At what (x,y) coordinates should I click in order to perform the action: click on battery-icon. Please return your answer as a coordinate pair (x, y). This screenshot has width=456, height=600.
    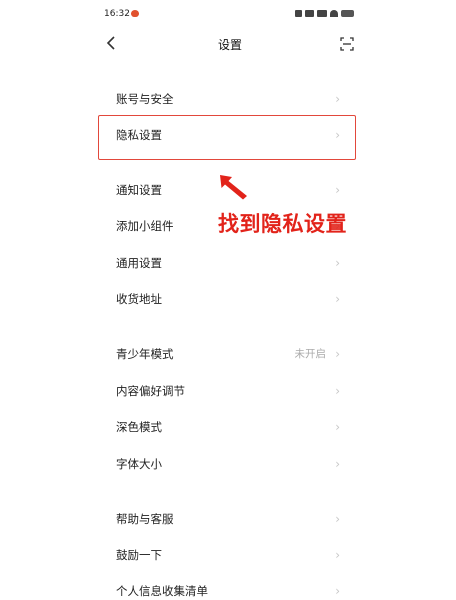
    Looking at the image, I should click on (347, 13).